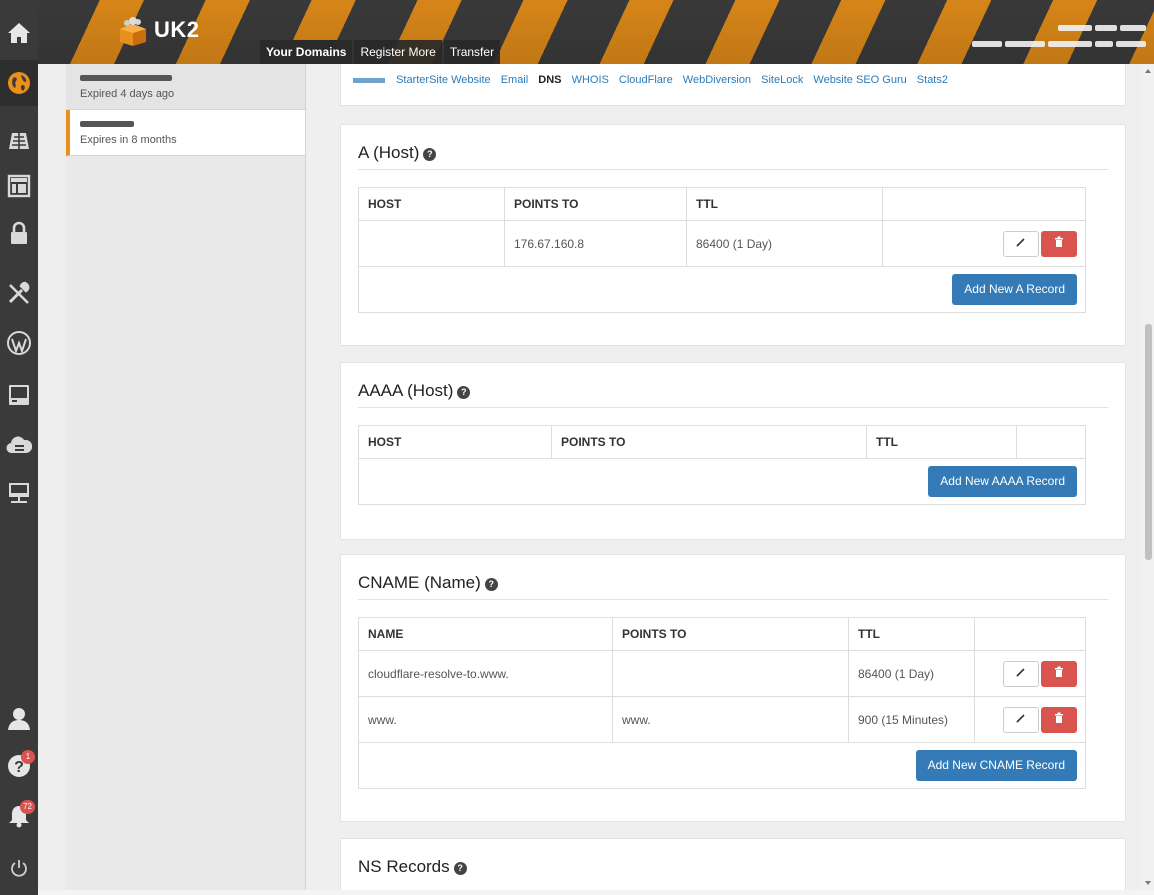  I want to click on table-row: 176.67.160.8 86400 (1 Day), so click(722, 243).